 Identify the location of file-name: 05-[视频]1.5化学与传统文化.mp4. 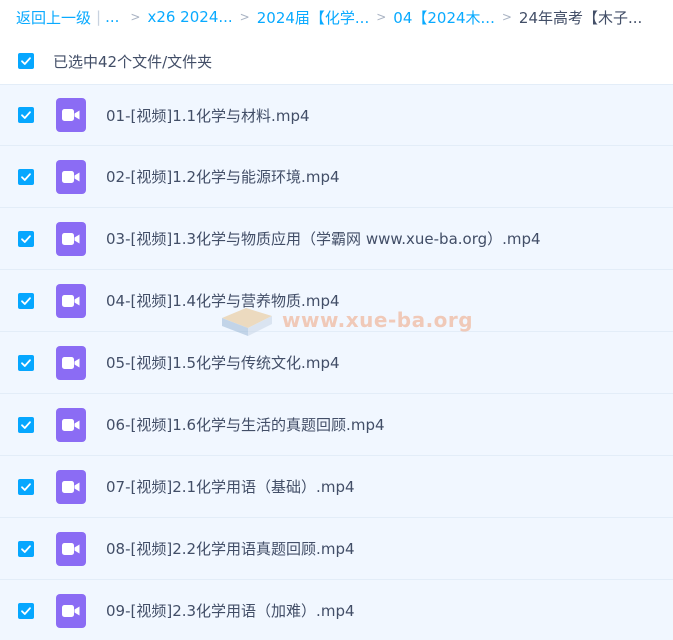
(223, 362).